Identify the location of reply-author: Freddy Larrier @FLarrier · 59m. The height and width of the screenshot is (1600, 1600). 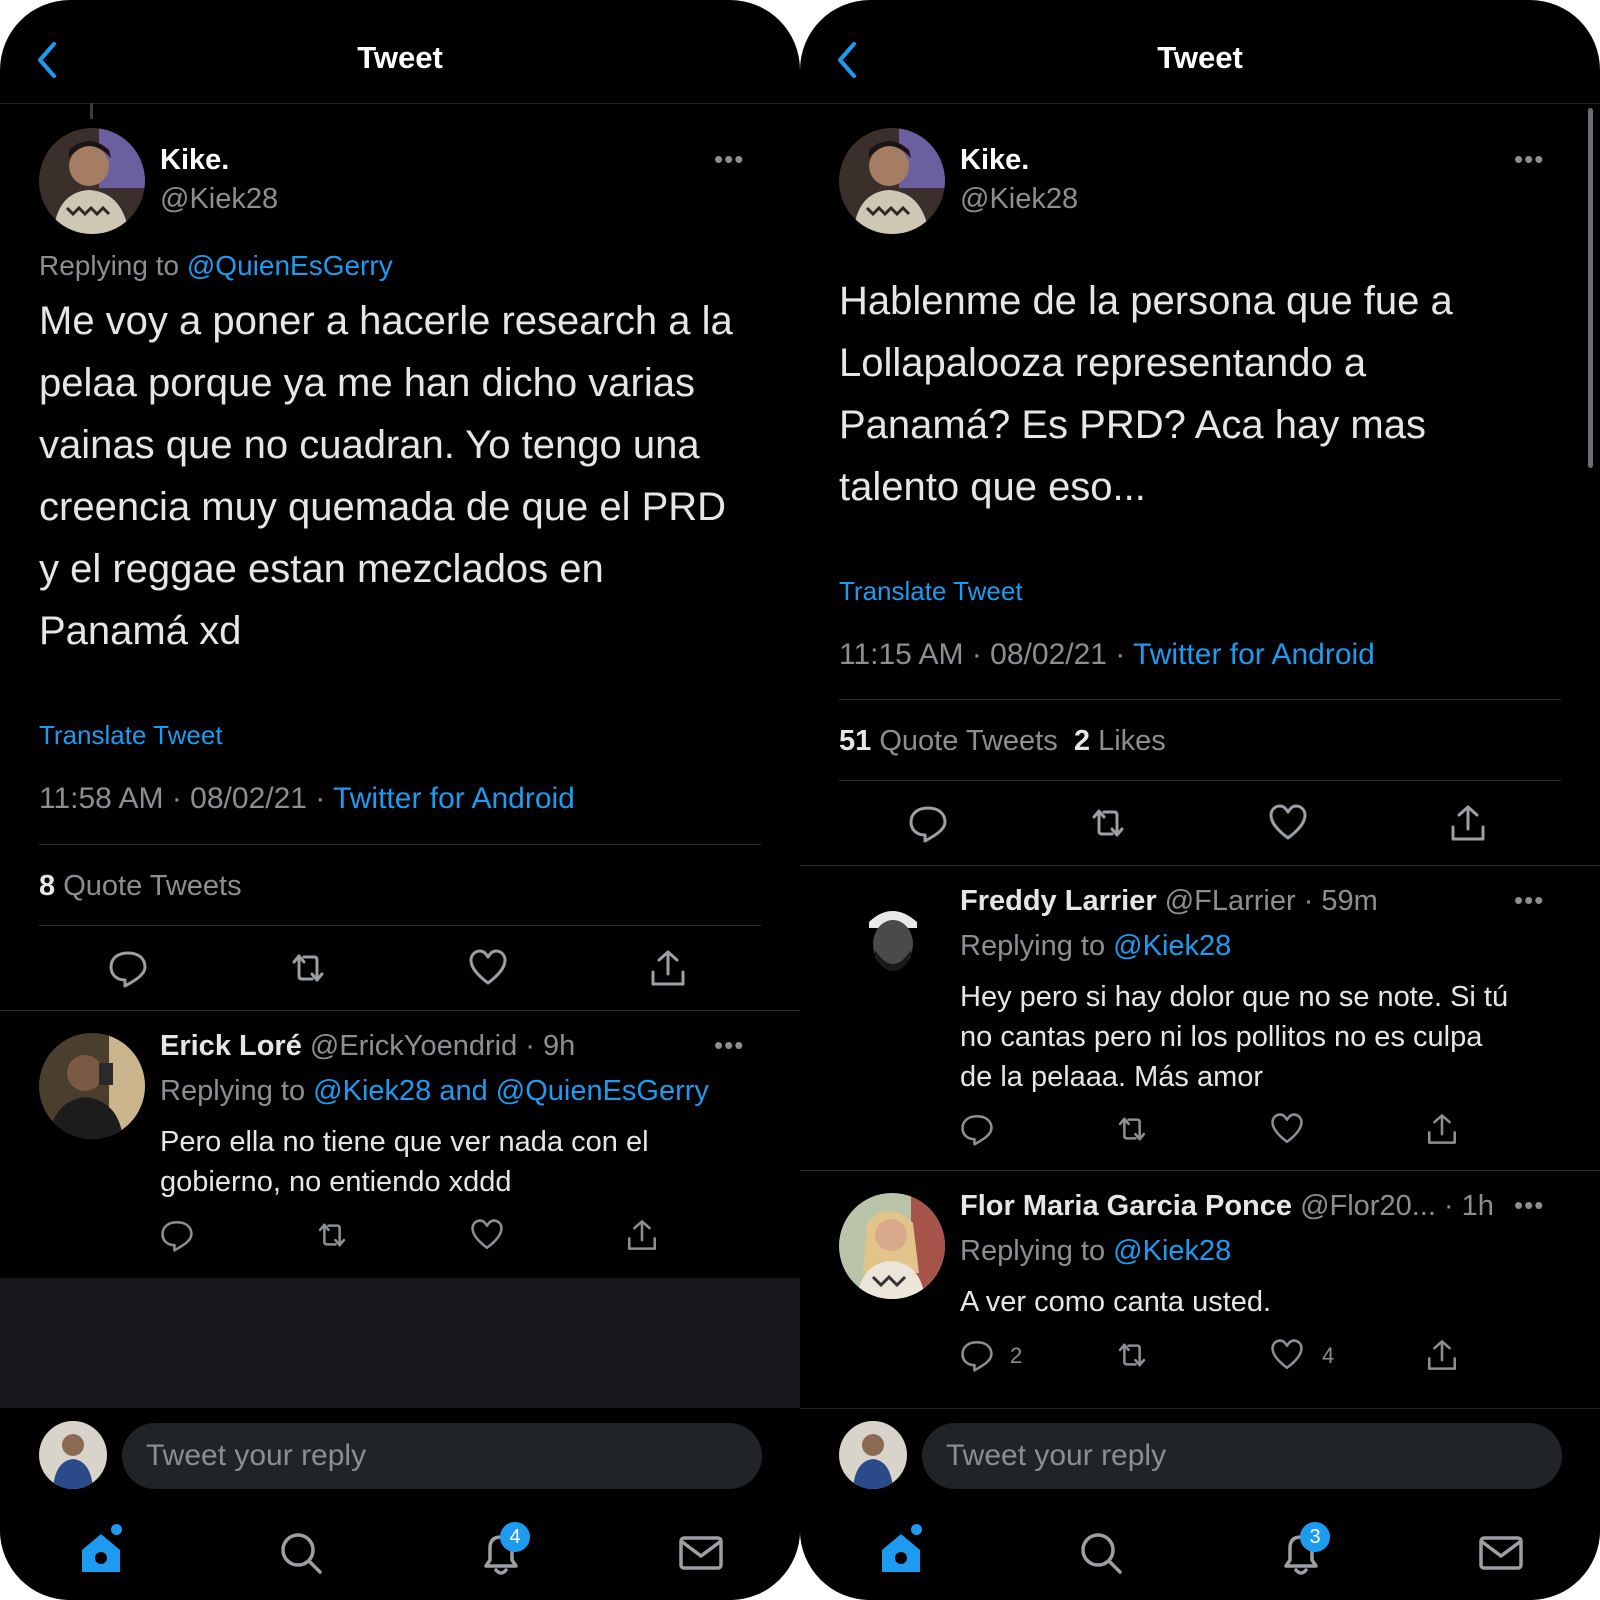
(1169, 901).